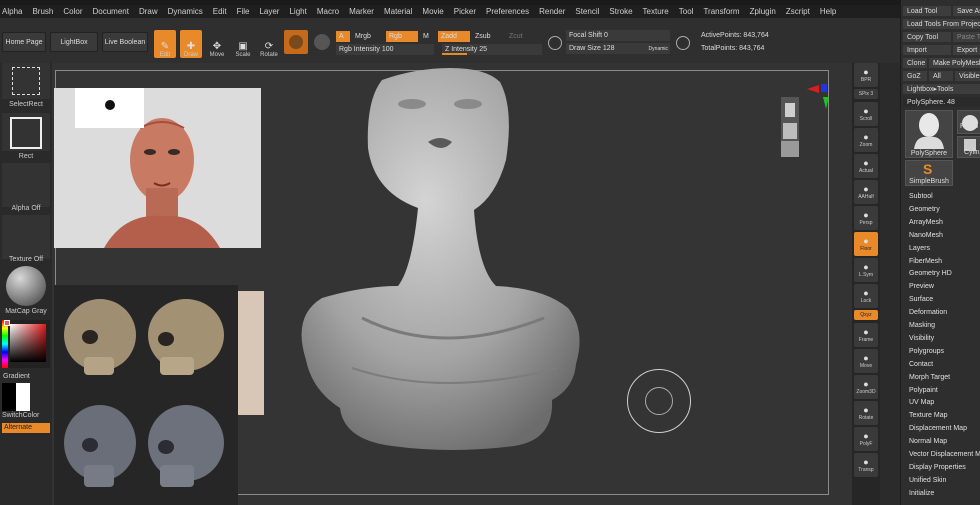 The image size is (980, 505). I want to click on shelf-actual-button: ● Actual, so click(866, 166).